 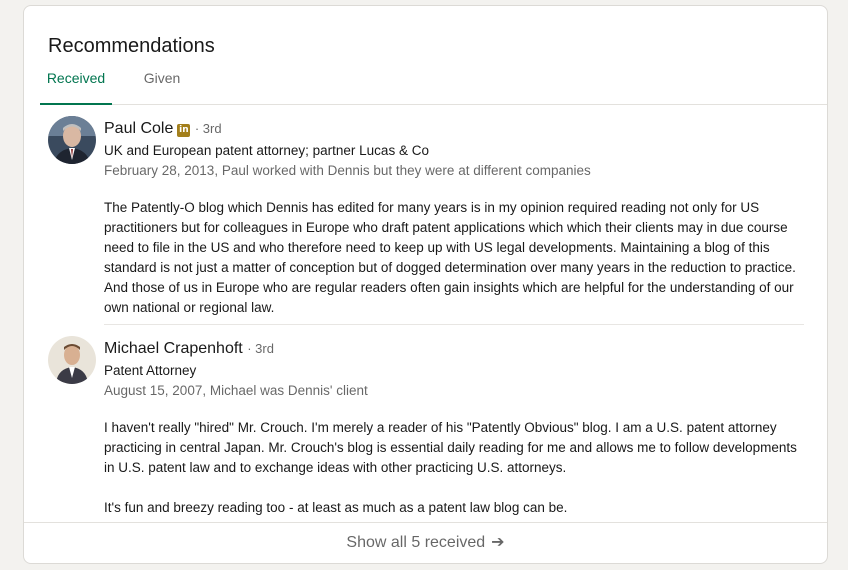 What do you see at coordinates (150, 370) in the screenshot?
I see `recommender-headline: Patent Attorney` at bounding box center [150, 370].